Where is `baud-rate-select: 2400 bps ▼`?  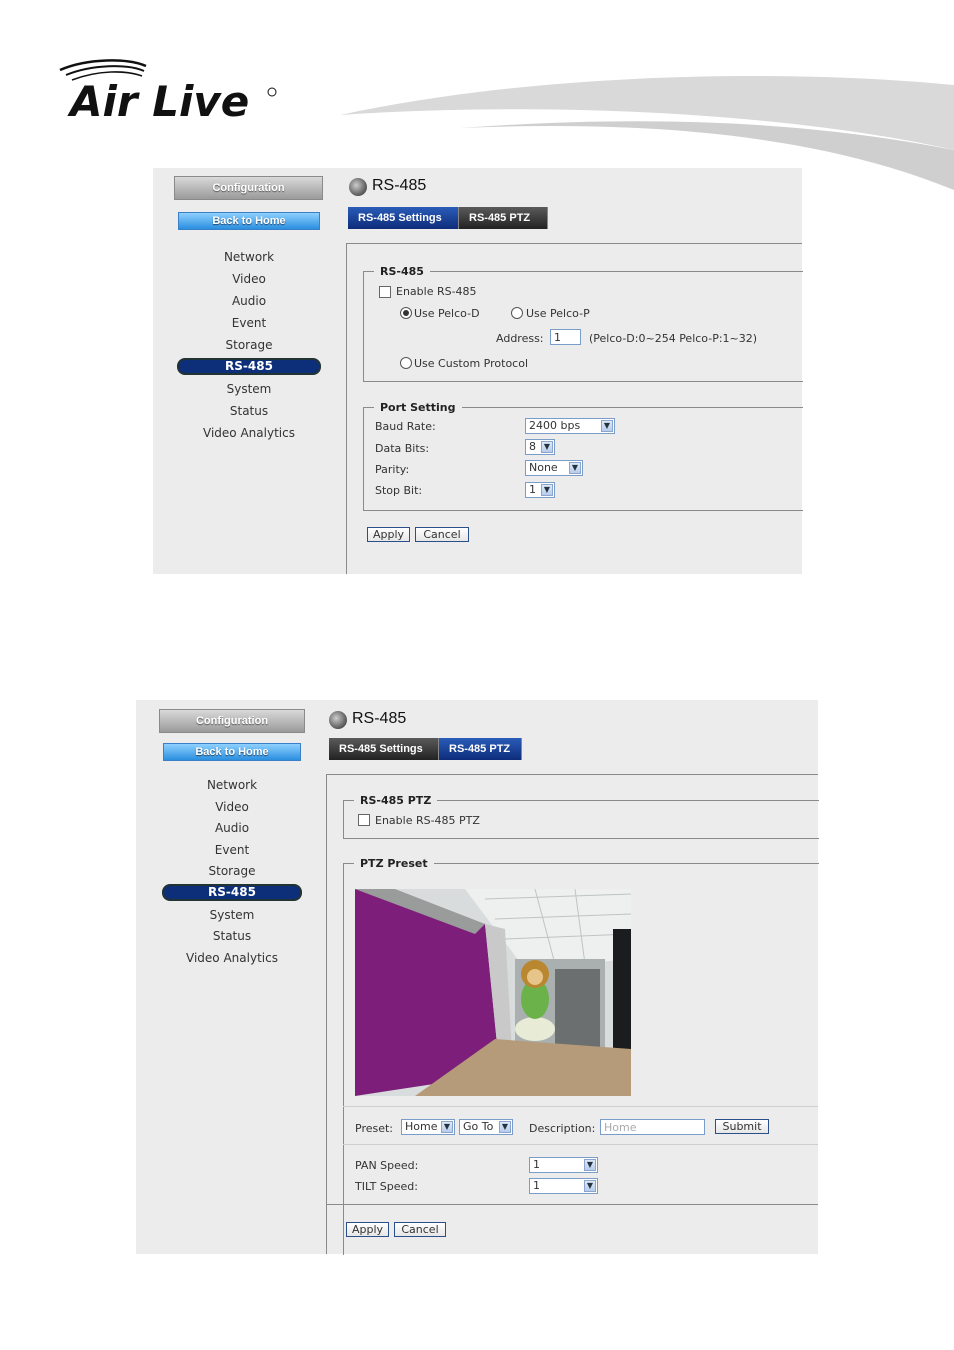 baud-rate-select: 2400 bps ▼ is located at coordinates (570, 426).